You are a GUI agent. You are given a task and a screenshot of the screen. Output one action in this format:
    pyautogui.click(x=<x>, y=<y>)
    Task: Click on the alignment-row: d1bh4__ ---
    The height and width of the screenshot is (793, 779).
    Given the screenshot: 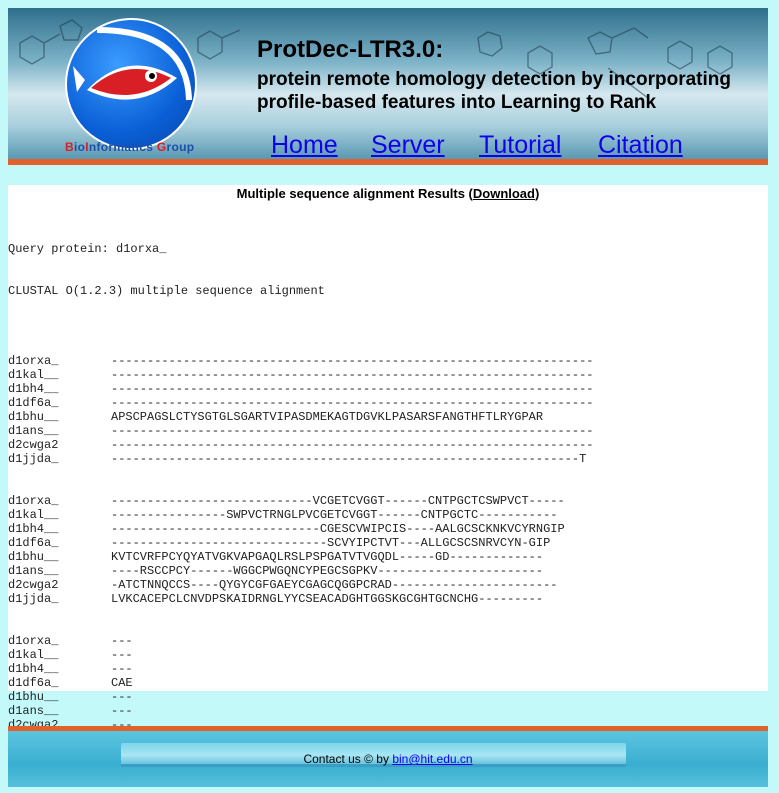 What is the action you would take?
    pyautogui.click(x=300, y=669)
    